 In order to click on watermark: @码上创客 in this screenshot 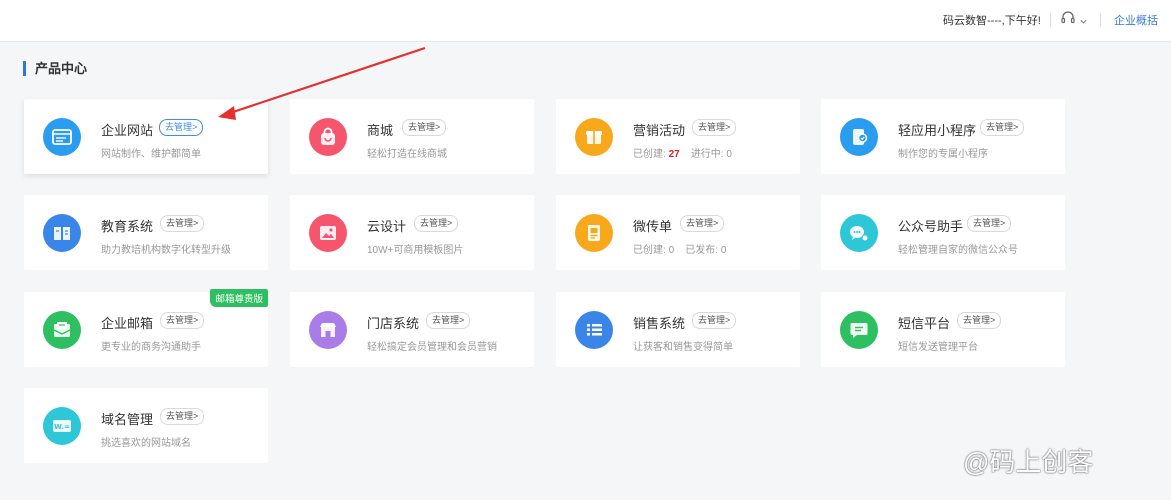, I will do `click(1028, 462)`.